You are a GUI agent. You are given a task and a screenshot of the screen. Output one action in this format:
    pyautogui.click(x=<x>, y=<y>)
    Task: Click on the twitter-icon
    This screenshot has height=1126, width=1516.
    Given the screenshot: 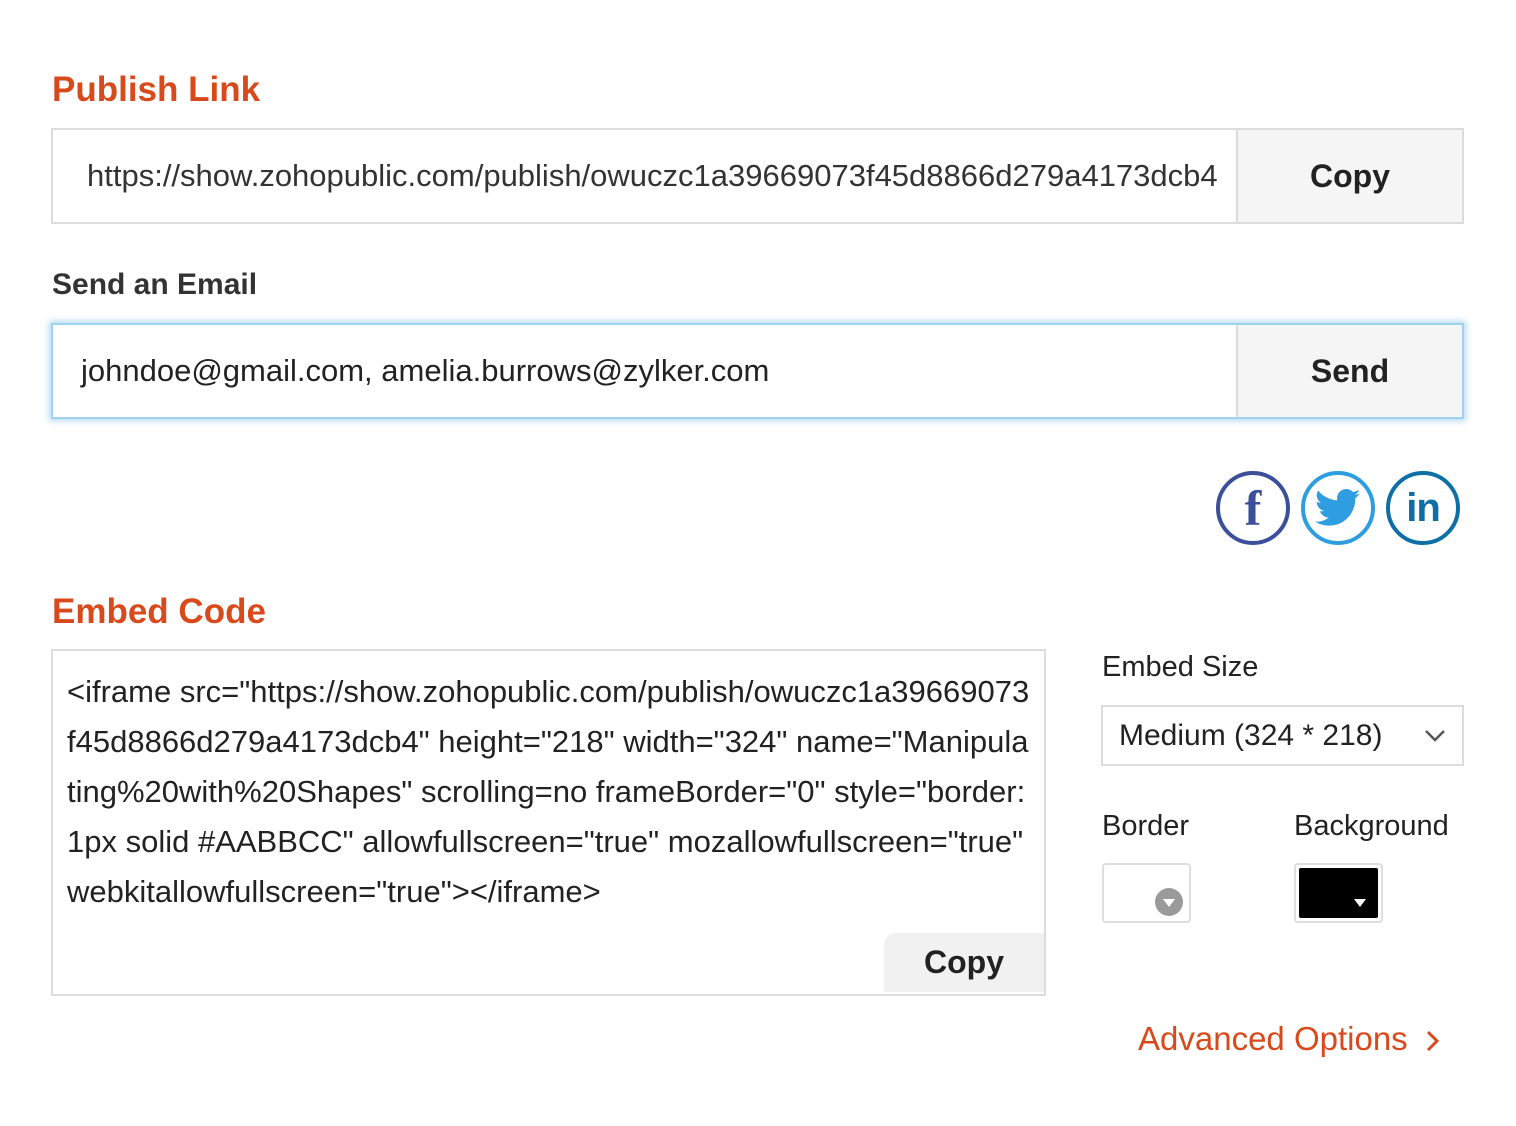 What is the action you would take?
    pyautogui.click(x=1338, y=507)
    